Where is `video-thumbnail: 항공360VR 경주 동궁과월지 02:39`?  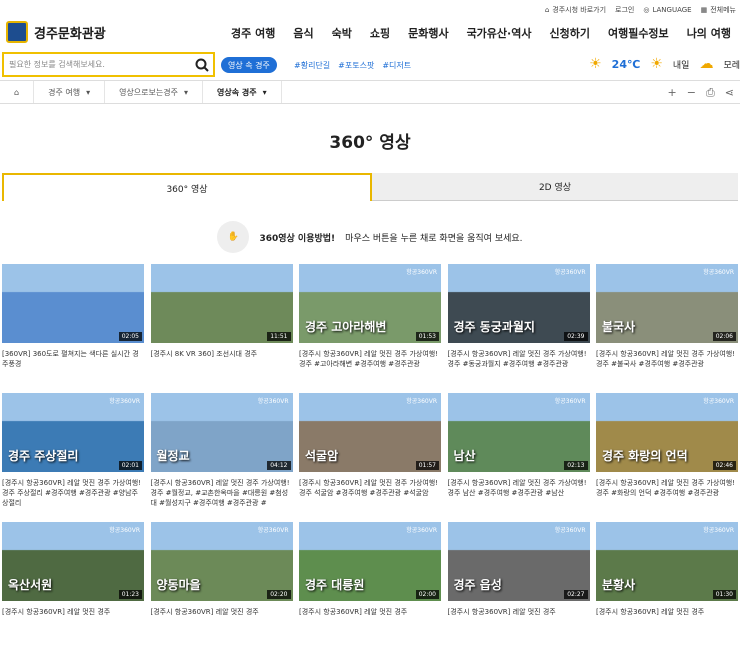 video-thumbnail: 항공360VR 경주 동궁과월지 02:39 is located at coordinates (518, 303).